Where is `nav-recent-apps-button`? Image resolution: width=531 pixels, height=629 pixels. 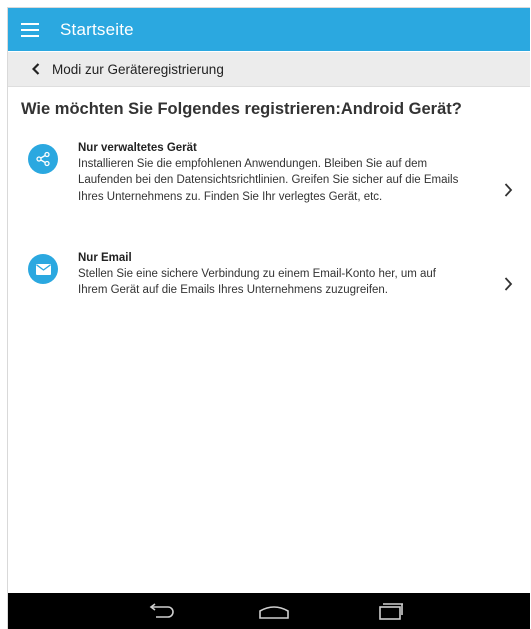
nav-recent-apps-button is located at coordinates (390, 611).